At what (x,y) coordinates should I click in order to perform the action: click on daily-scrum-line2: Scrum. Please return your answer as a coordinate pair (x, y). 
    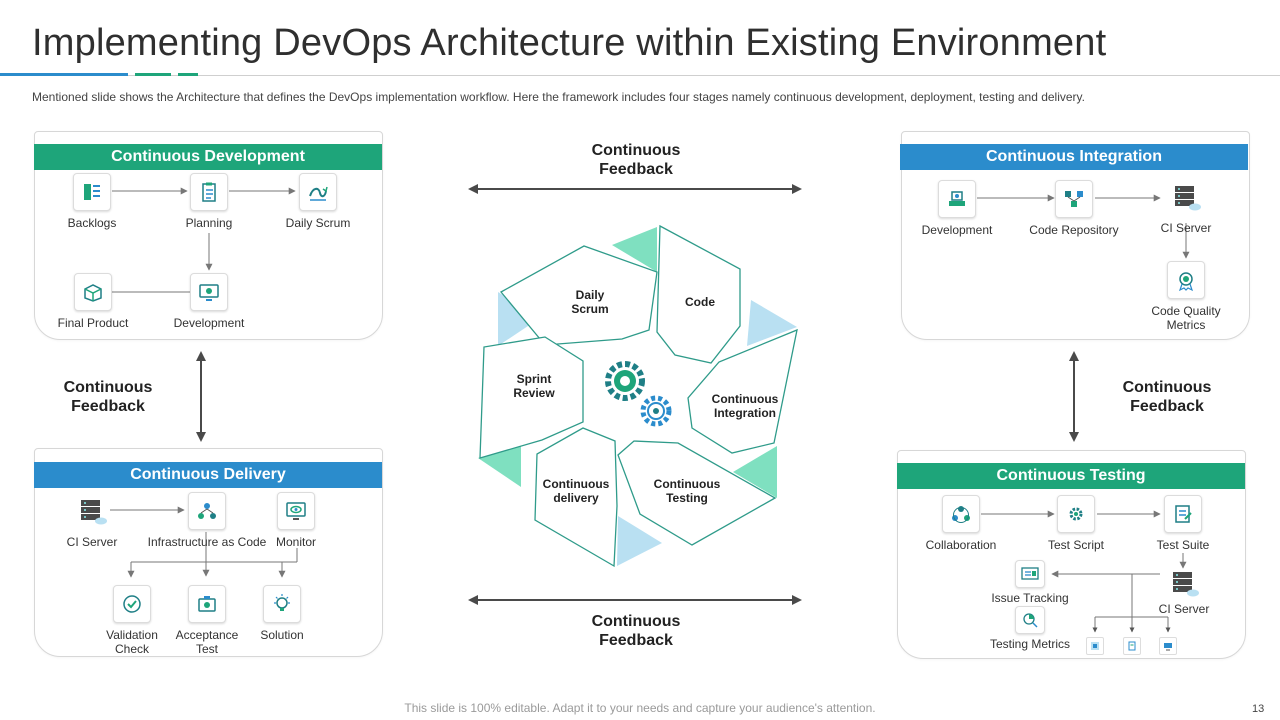
    Looking at the image, I should click on (590, 309).